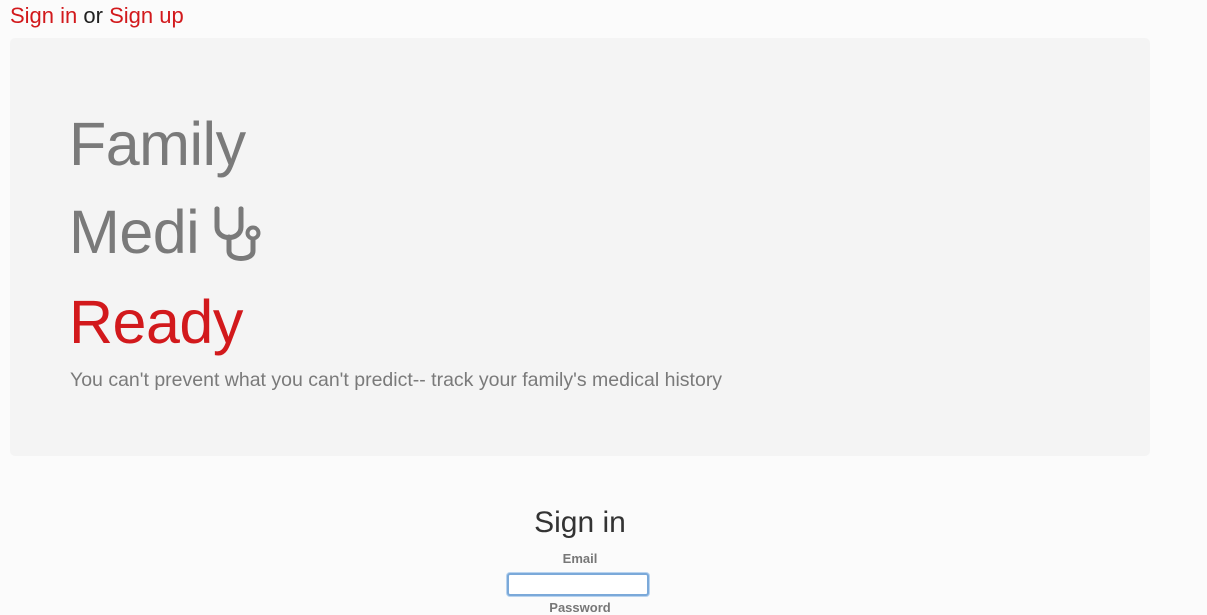 The image size is (1207, 615). What do you see at coordinates (578, 584) in the screenshot?
I see `email-field` at bounding box center [578, 584].